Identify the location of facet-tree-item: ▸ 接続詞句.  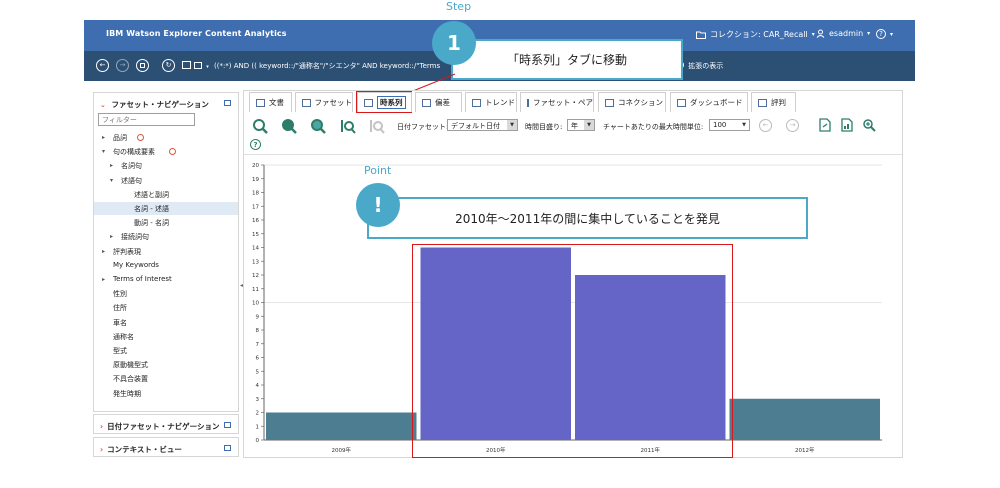
(166, 236).